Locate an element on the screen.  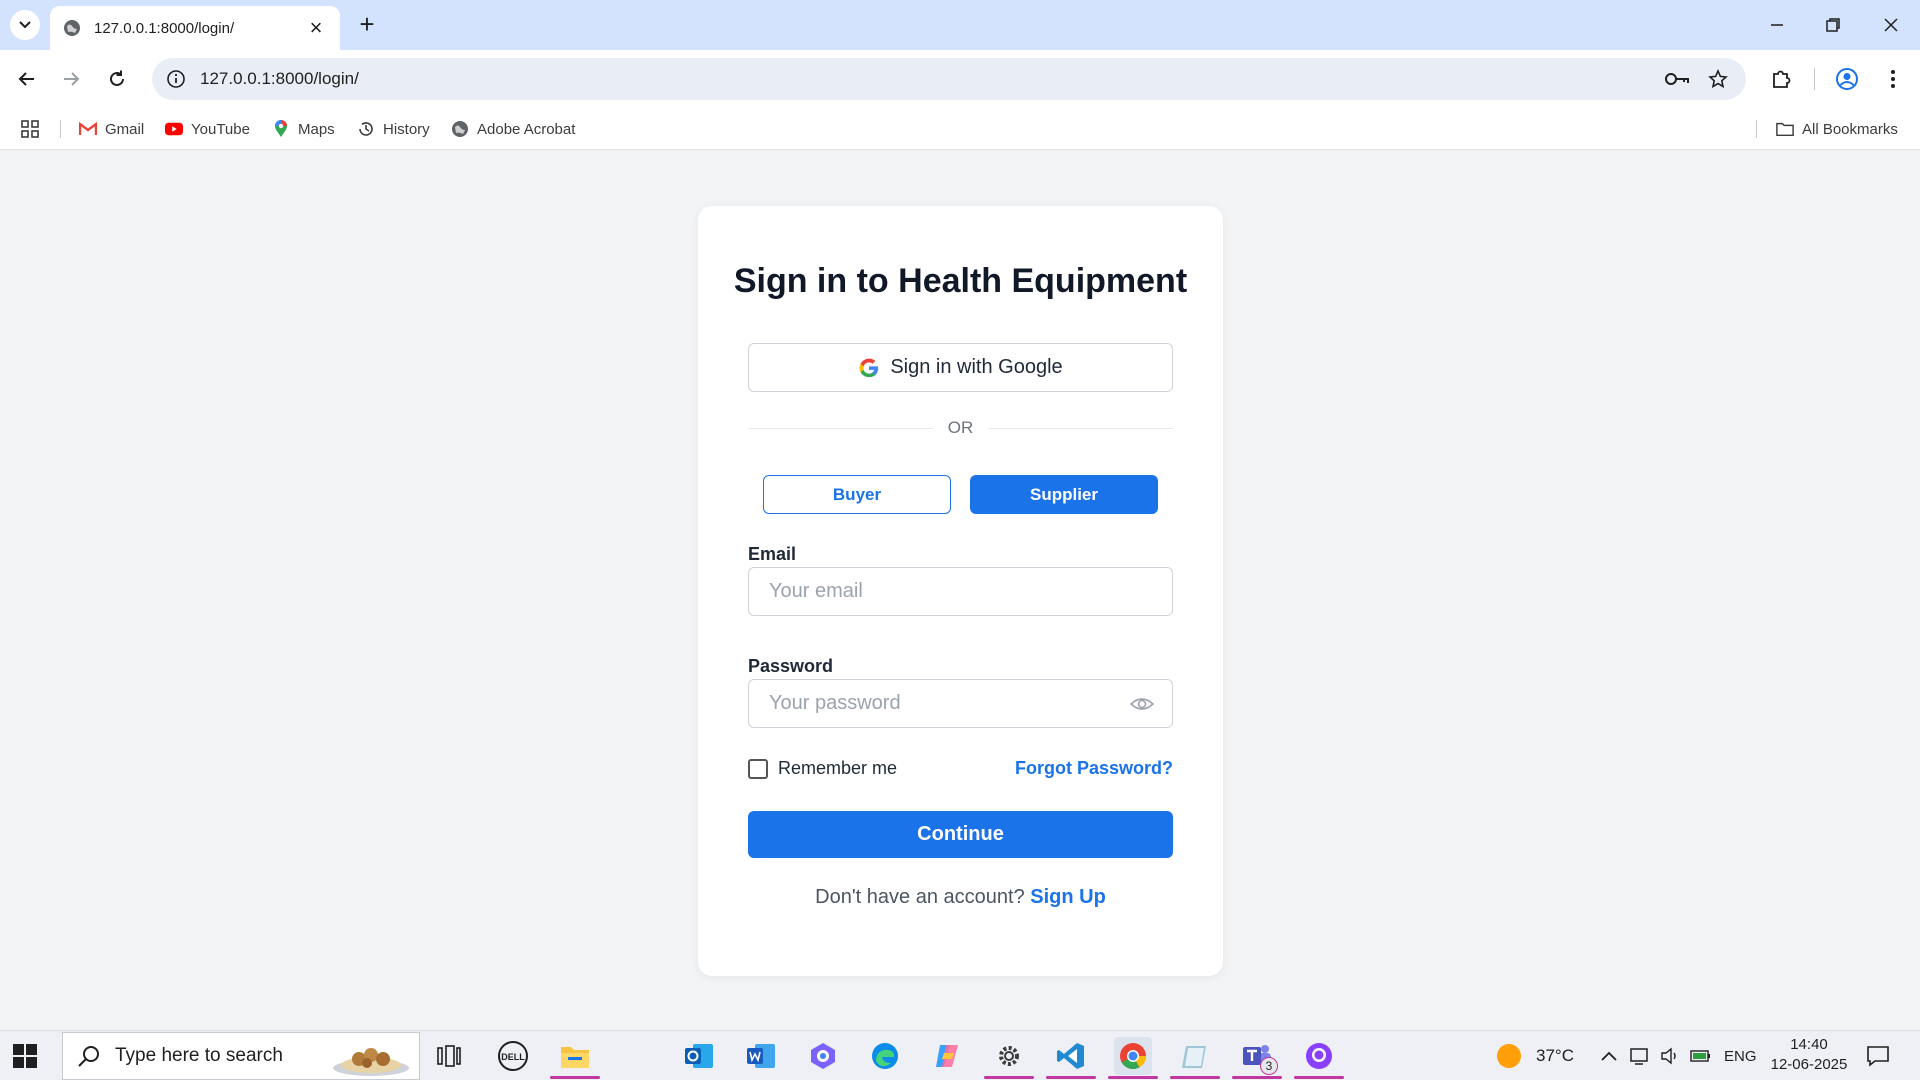
loop-app is located at coordinates (823, 1056).